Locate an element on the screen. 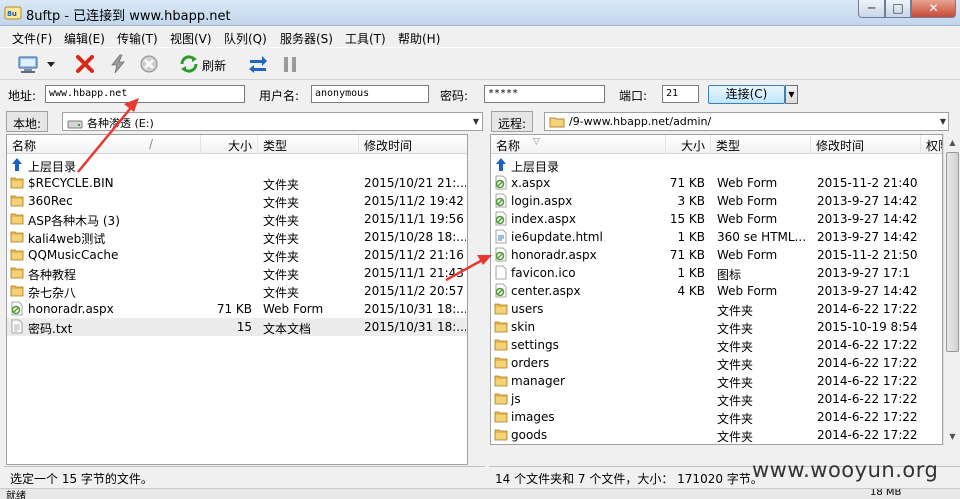 The height and width of the screenshot is (499, 960). local-path-dropdown-icon: ▼ is located at coordinates (476, 121).